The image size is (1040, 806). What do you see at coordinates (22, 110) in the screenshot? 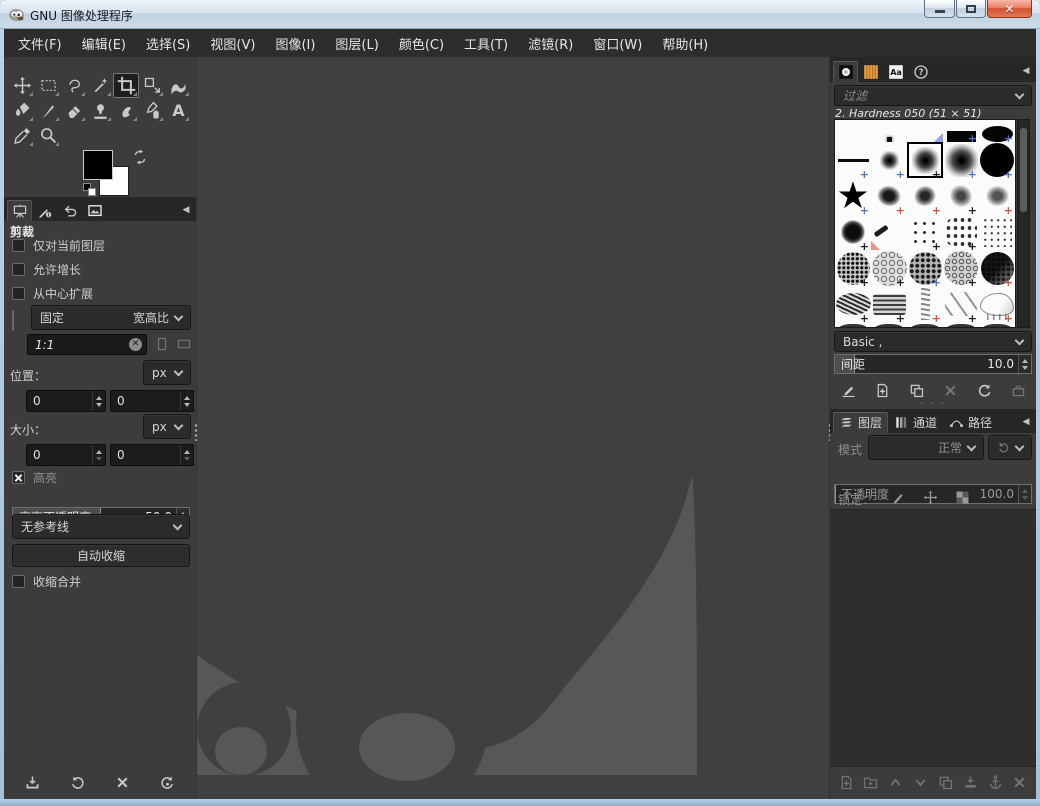
I see `tool-bucket-fill-button` at bounding box center [22, 110].